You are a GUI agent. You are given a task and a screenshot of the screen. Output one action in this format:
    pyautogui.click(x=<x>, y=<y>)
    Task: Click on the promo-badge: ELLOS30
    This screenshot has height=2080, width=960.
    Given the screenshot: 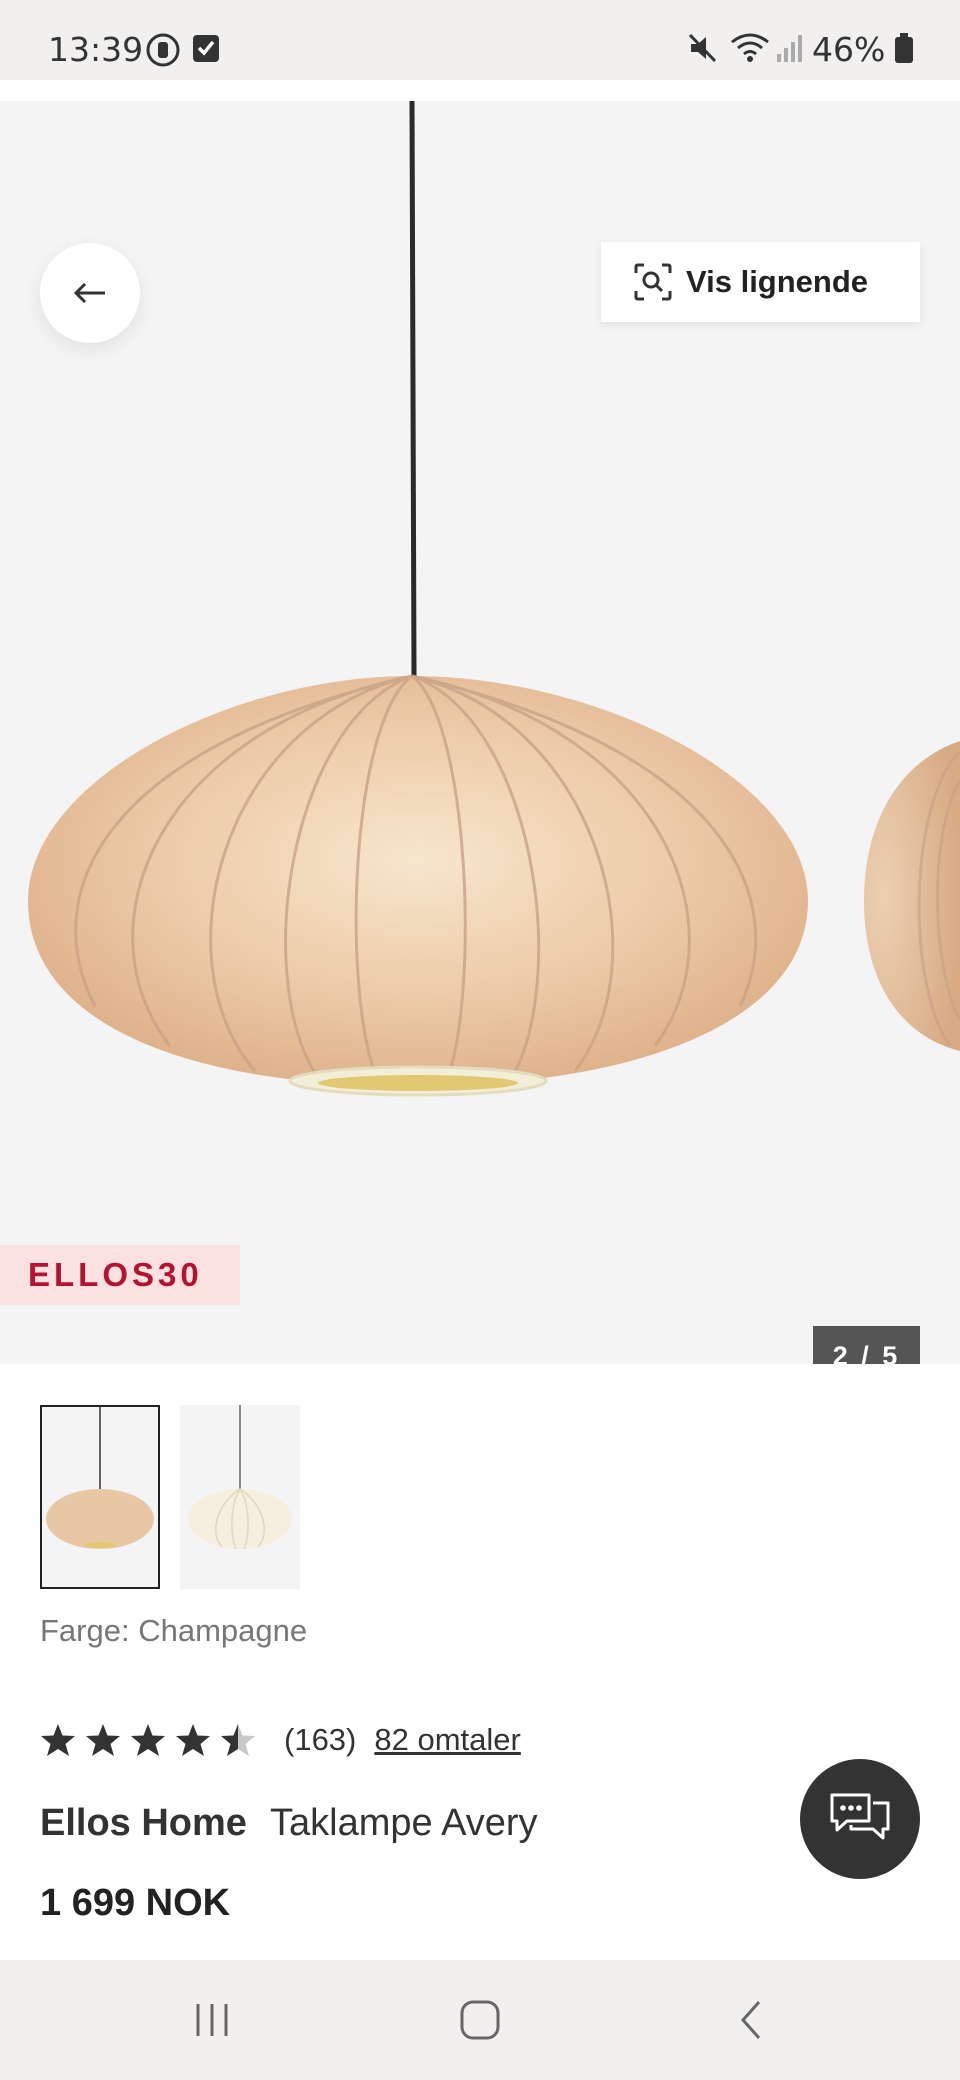 What is the action you would take?
    pyautogui.click(x=120, y=1275)
    